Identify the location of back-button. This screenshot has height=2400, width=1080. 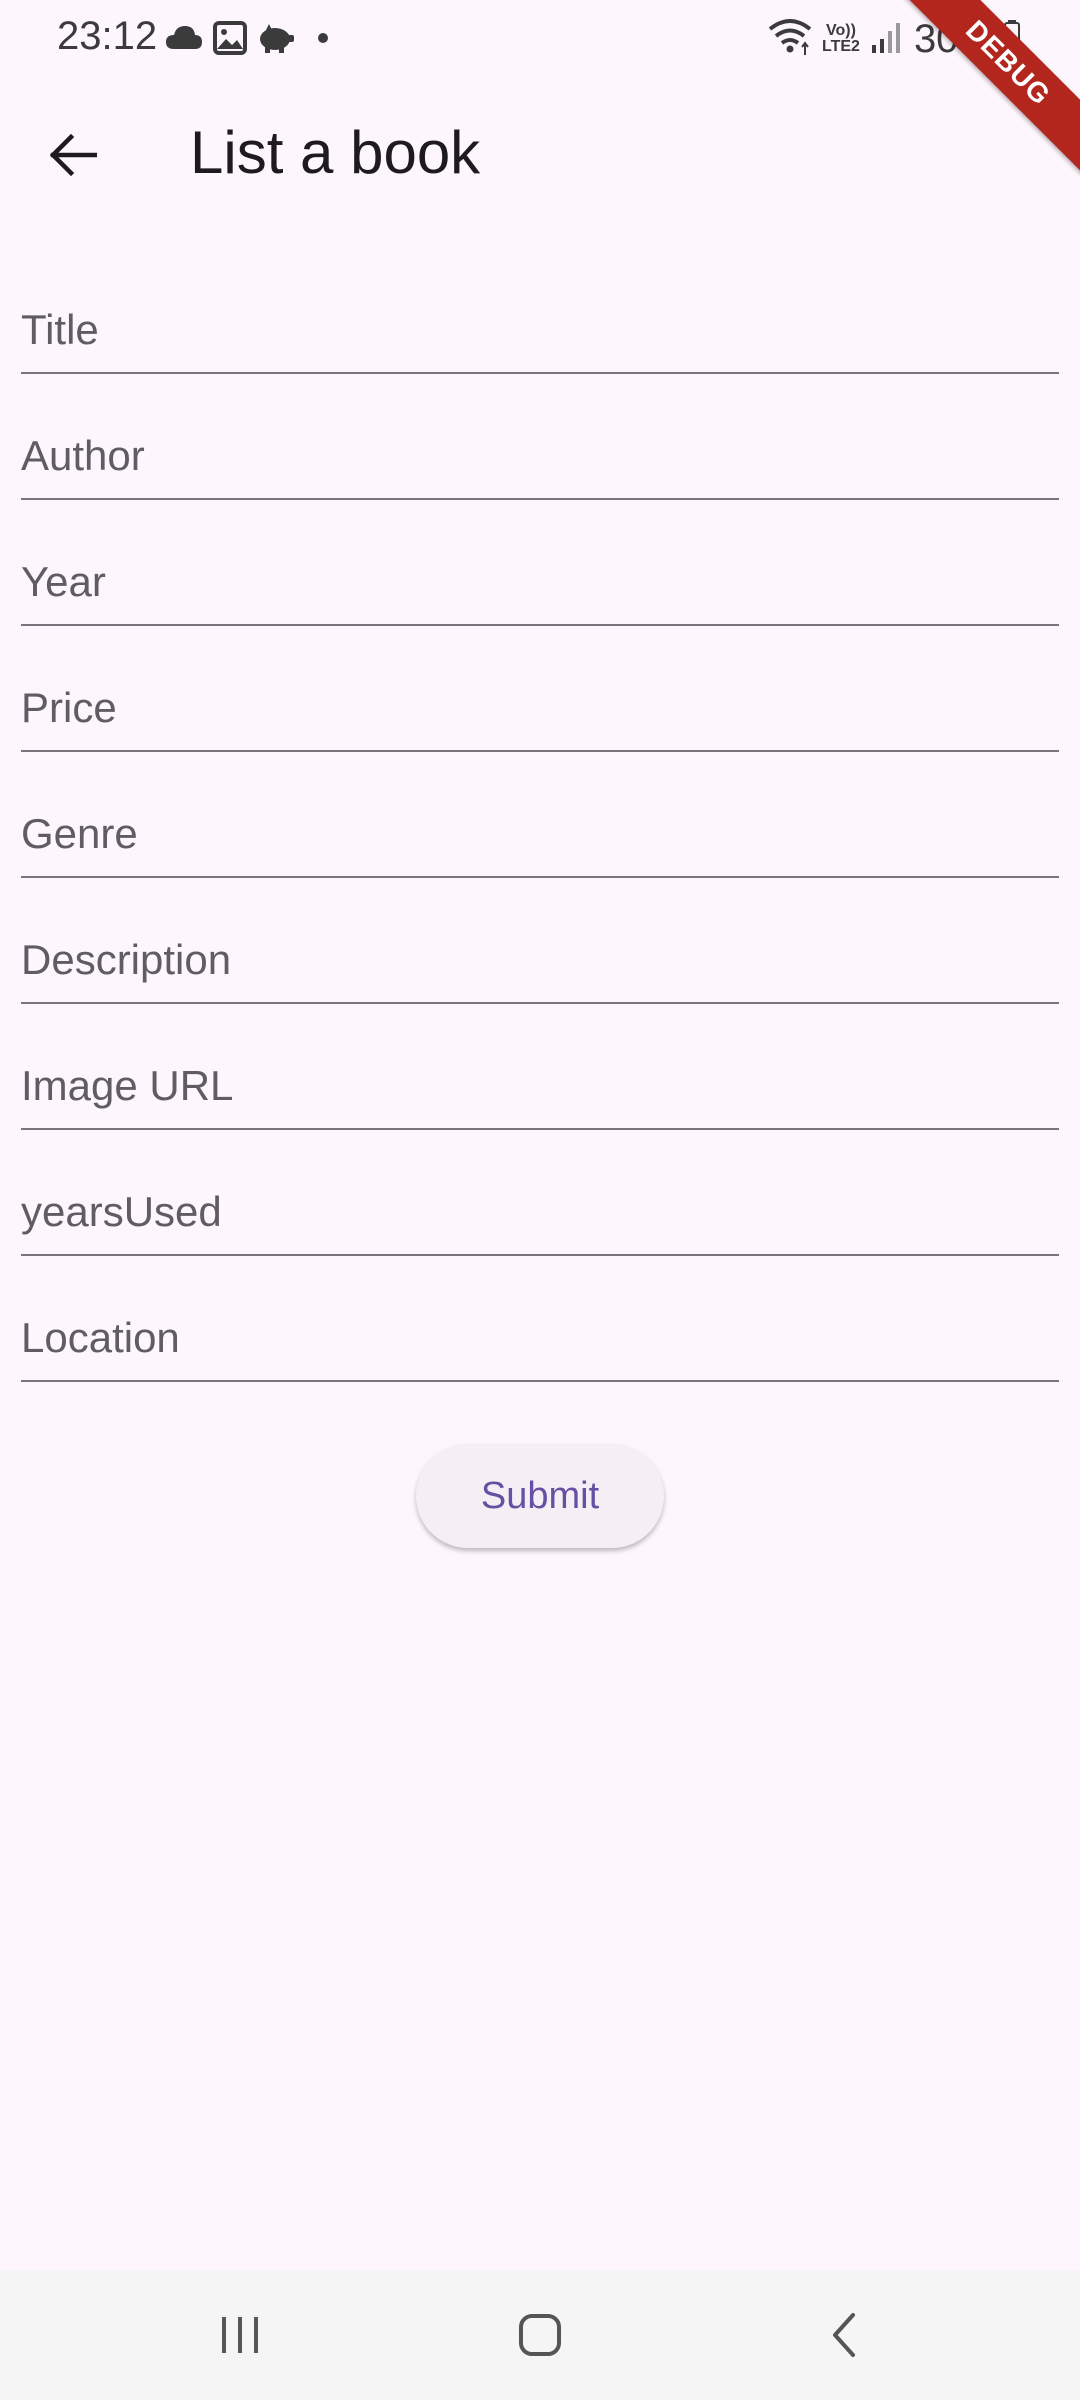
(73, 155).